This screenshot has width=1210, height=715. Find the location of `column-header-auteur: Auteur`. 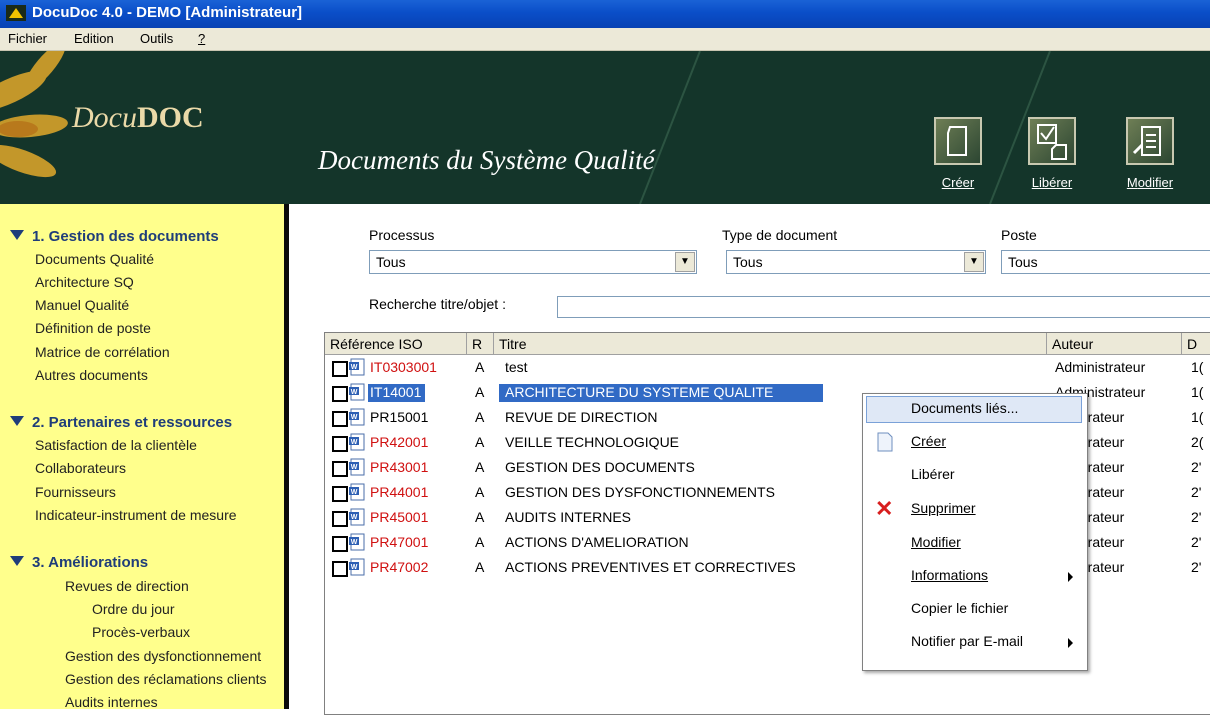

column-header-auteur: Auteur is located at coordinates (1114, 344).